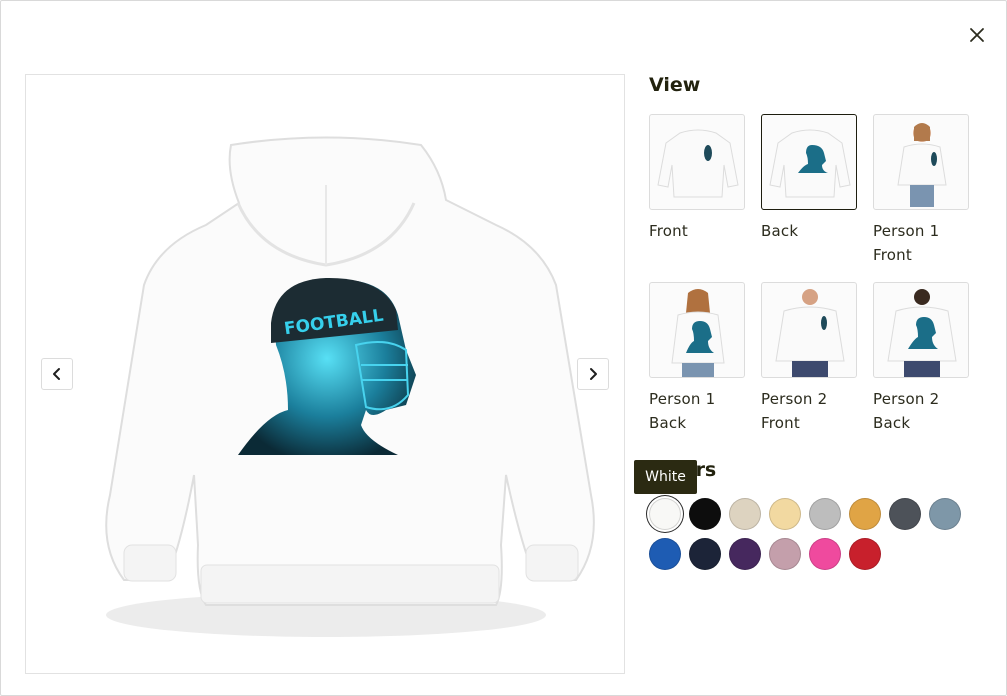 The width and height of the screenshot is (1007, 696). What do you see at coordinates (794, 411) in the screenshot?
I see `thumb-person2-front-label: Person 2 Front` at bounding box center [794, 411].